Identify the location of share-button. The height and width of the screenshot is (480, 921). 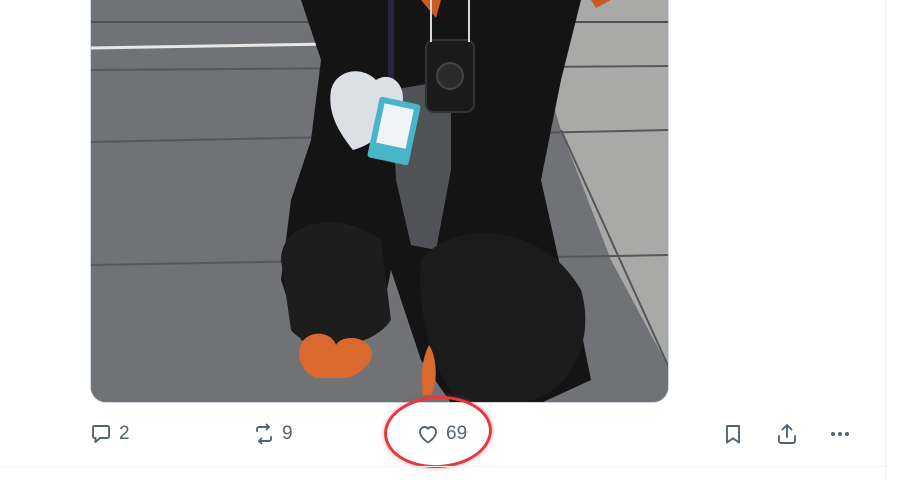
(787, 434).